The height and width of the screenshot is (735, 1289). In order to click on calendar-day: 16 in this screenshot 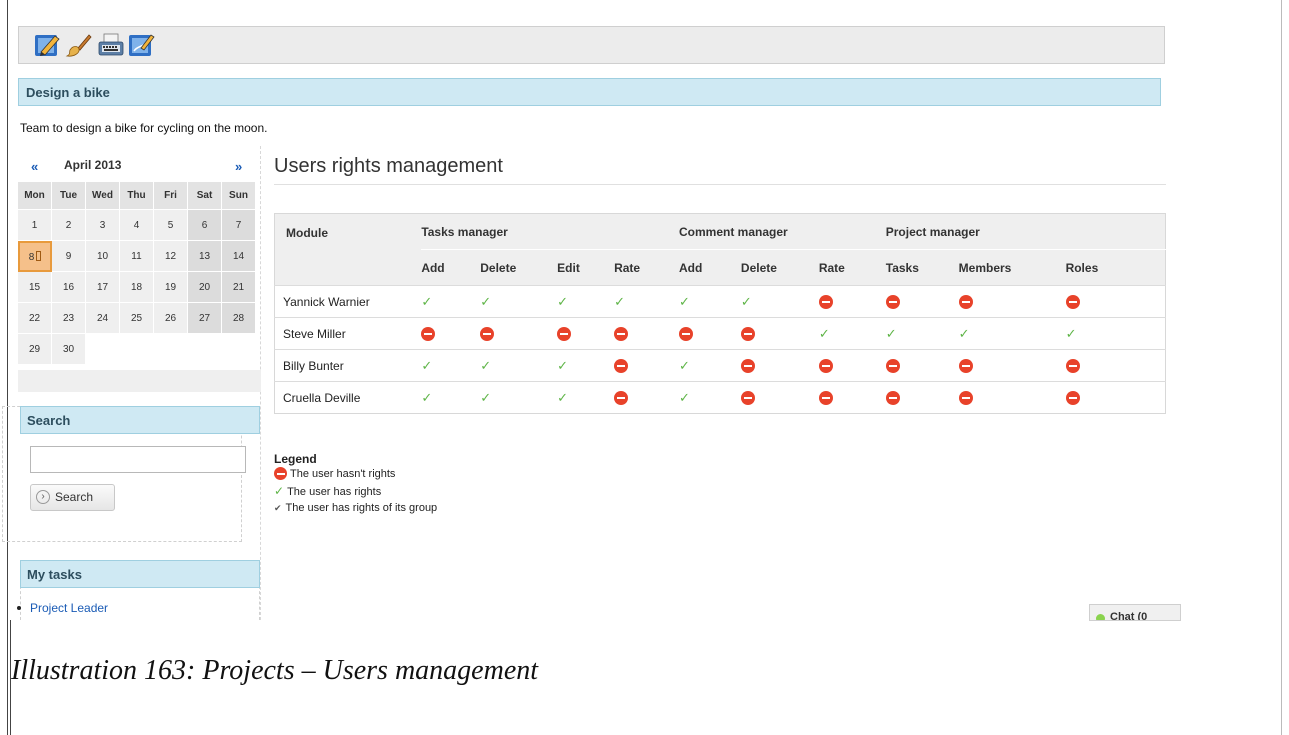, I will do `click(69, 287)`.